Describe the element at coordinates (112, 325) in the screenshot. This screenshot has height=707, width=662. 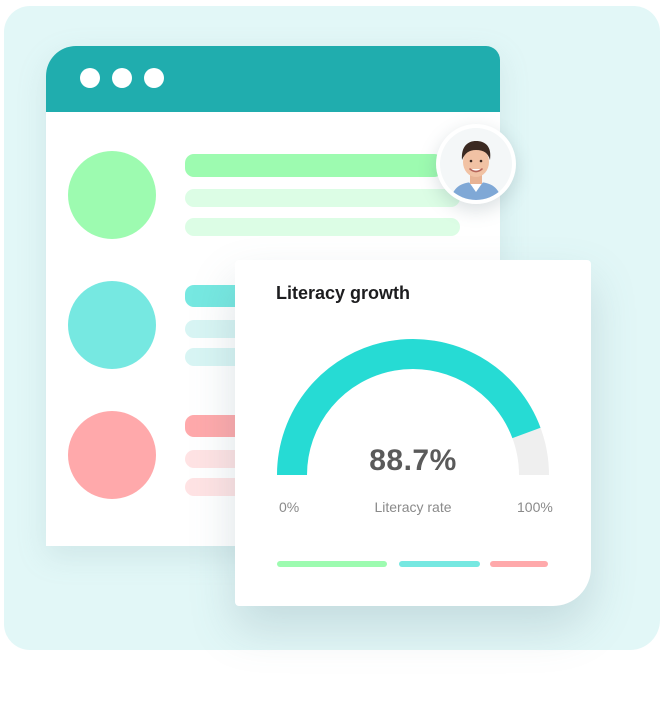
I see `list-item-avatar-teal` at that location.